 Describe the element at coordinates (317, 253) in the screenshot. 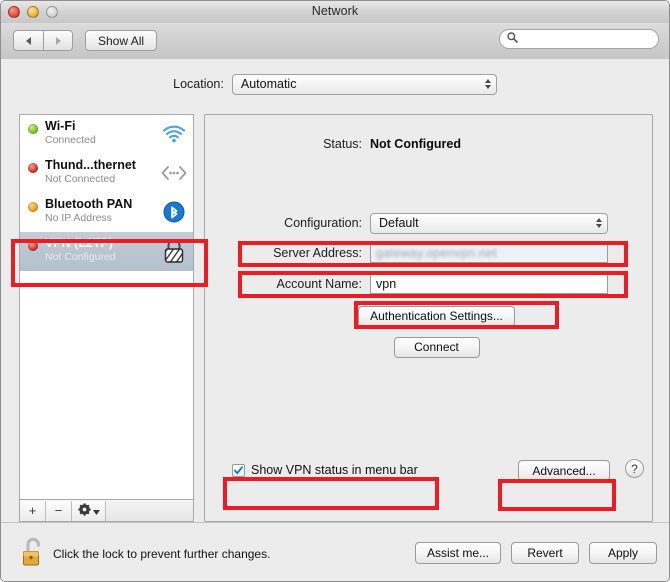

I see `server-address-label: Server Address:` at that location.